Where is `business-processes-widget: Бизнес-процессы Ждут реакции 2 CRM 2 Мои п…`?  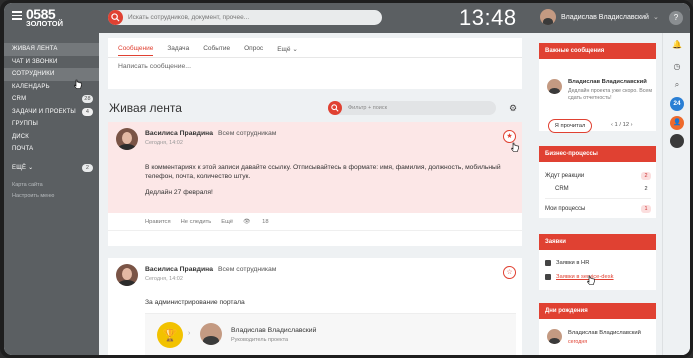
business-processes-widget: Бизнес-процессы Ждут реакции 2 CRM 2 Мои п… is located at coordinates (597, 182).